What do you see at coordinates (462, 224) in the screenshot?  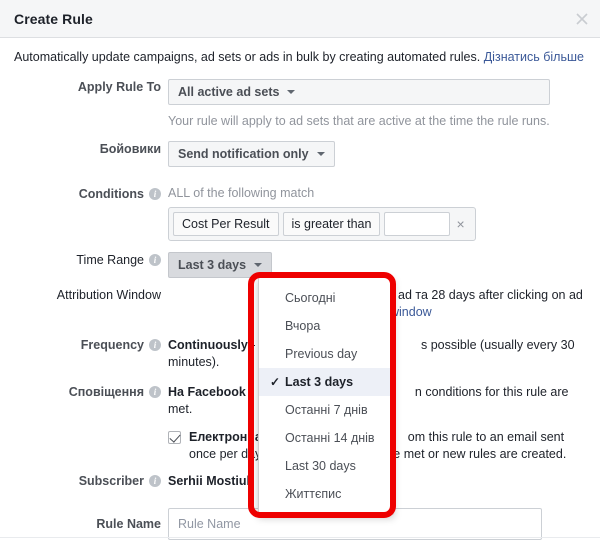 I see `remove-condition-icon: ×` at bounding box center [462, 224].